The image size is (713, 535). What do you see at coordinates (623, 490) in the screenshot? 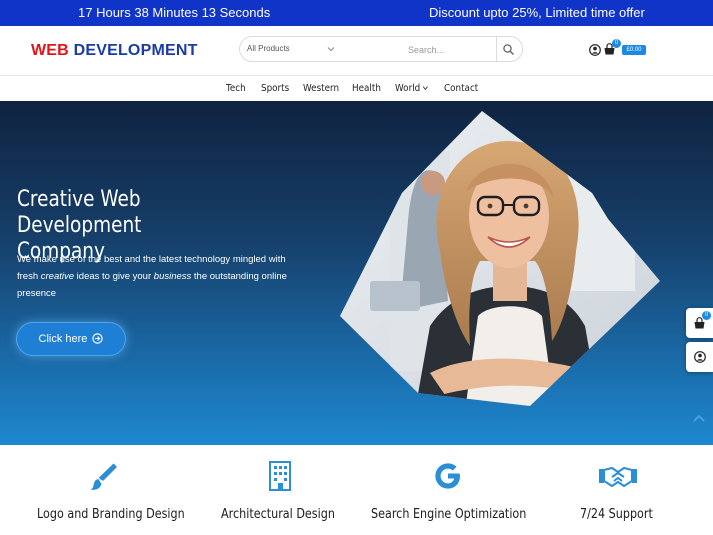
I see `service-item: 7/24 Support` at bounding box center [623, 490].